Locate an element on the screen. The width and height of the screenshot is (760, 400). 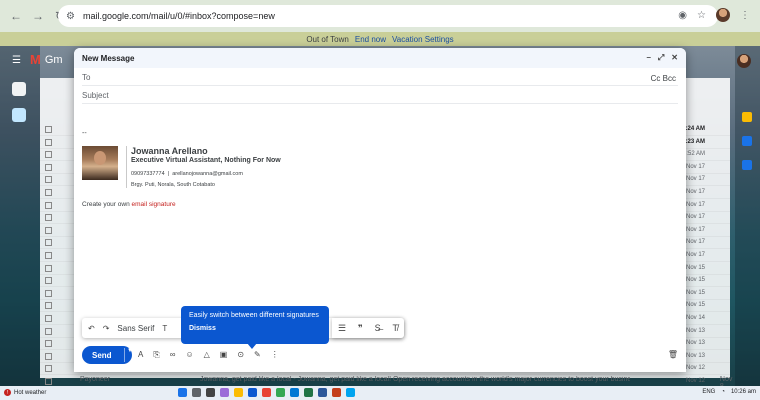
hamburger-menu-icon: ☰ is located at coordinates (16, 60).